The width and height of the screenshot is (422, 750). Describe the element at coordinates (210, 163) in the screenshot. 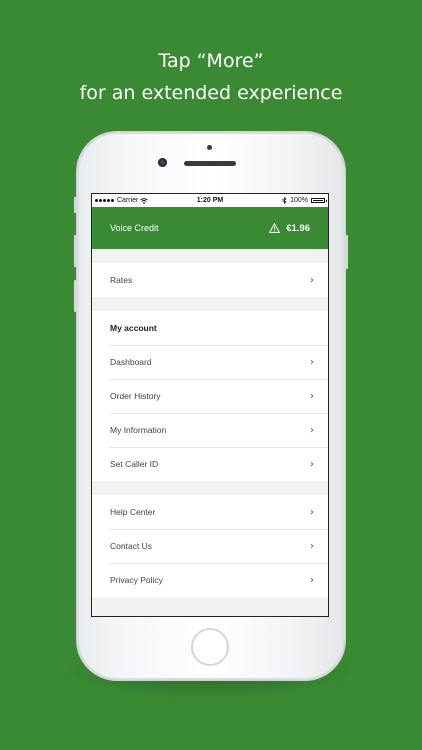

I see `earpiece-speaker` at that location.